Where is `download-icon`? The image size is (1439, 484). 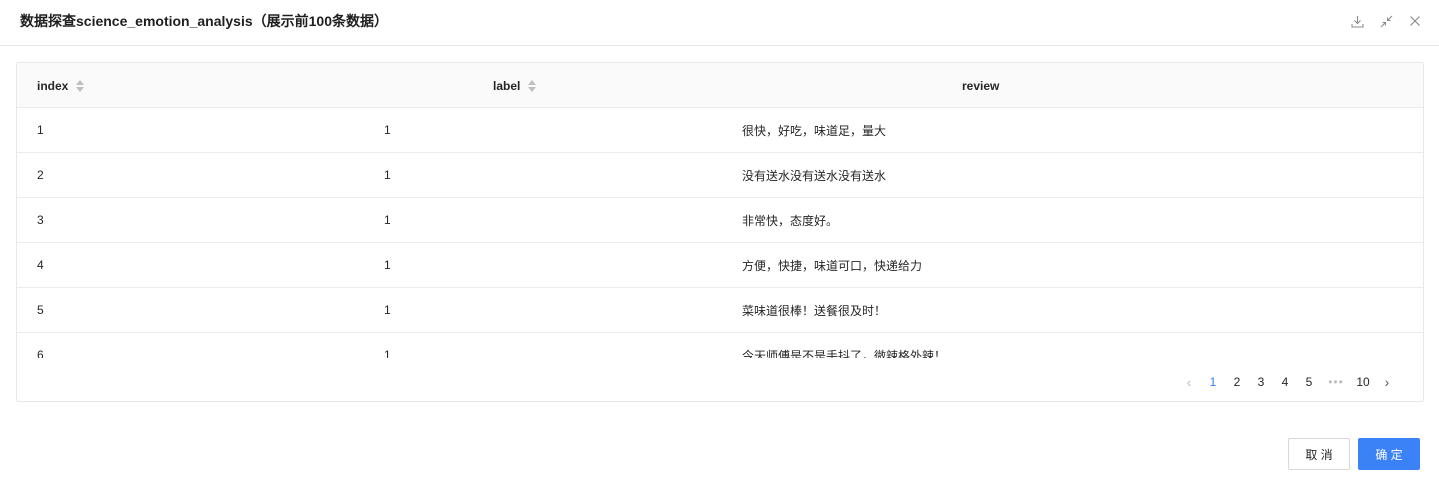 download-icon is located at coordinates (1357, 21).